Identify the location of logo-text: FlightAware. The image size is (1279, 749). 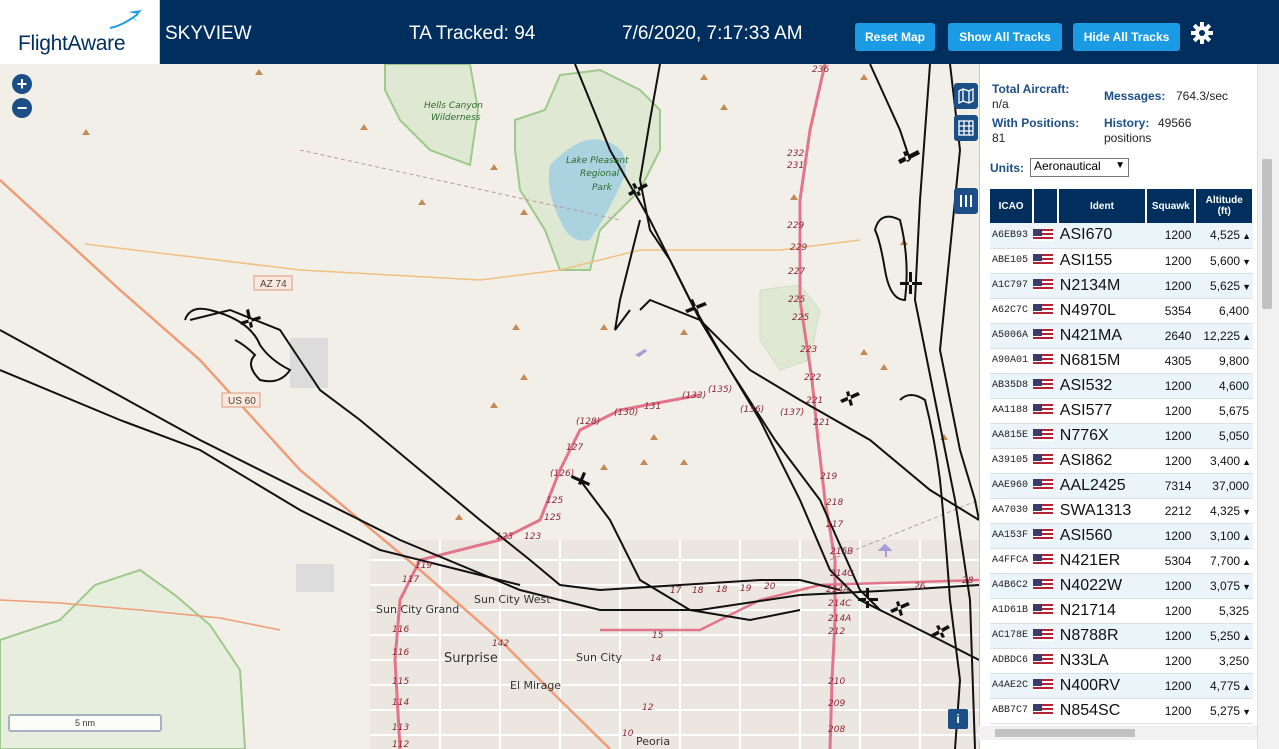
(72, 43).